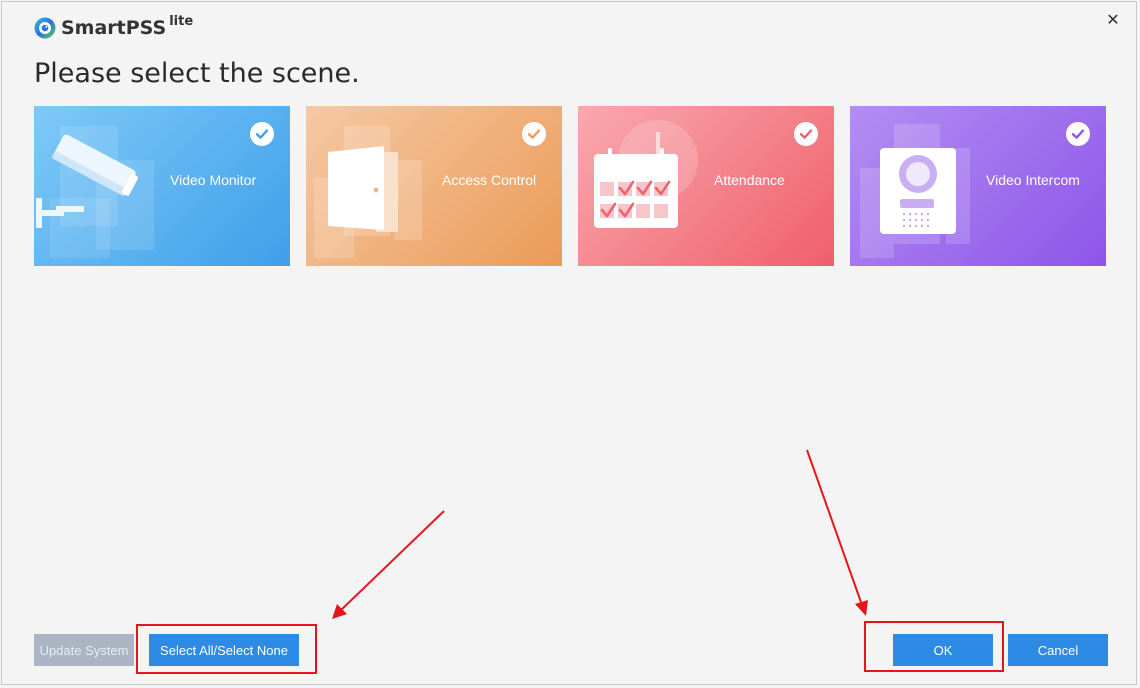 The image size is (1140, 688). Describe the element at coordinates (162, 186) in the screenshot. I see `scene-card-video-monitor: Video Monitor` at that location.